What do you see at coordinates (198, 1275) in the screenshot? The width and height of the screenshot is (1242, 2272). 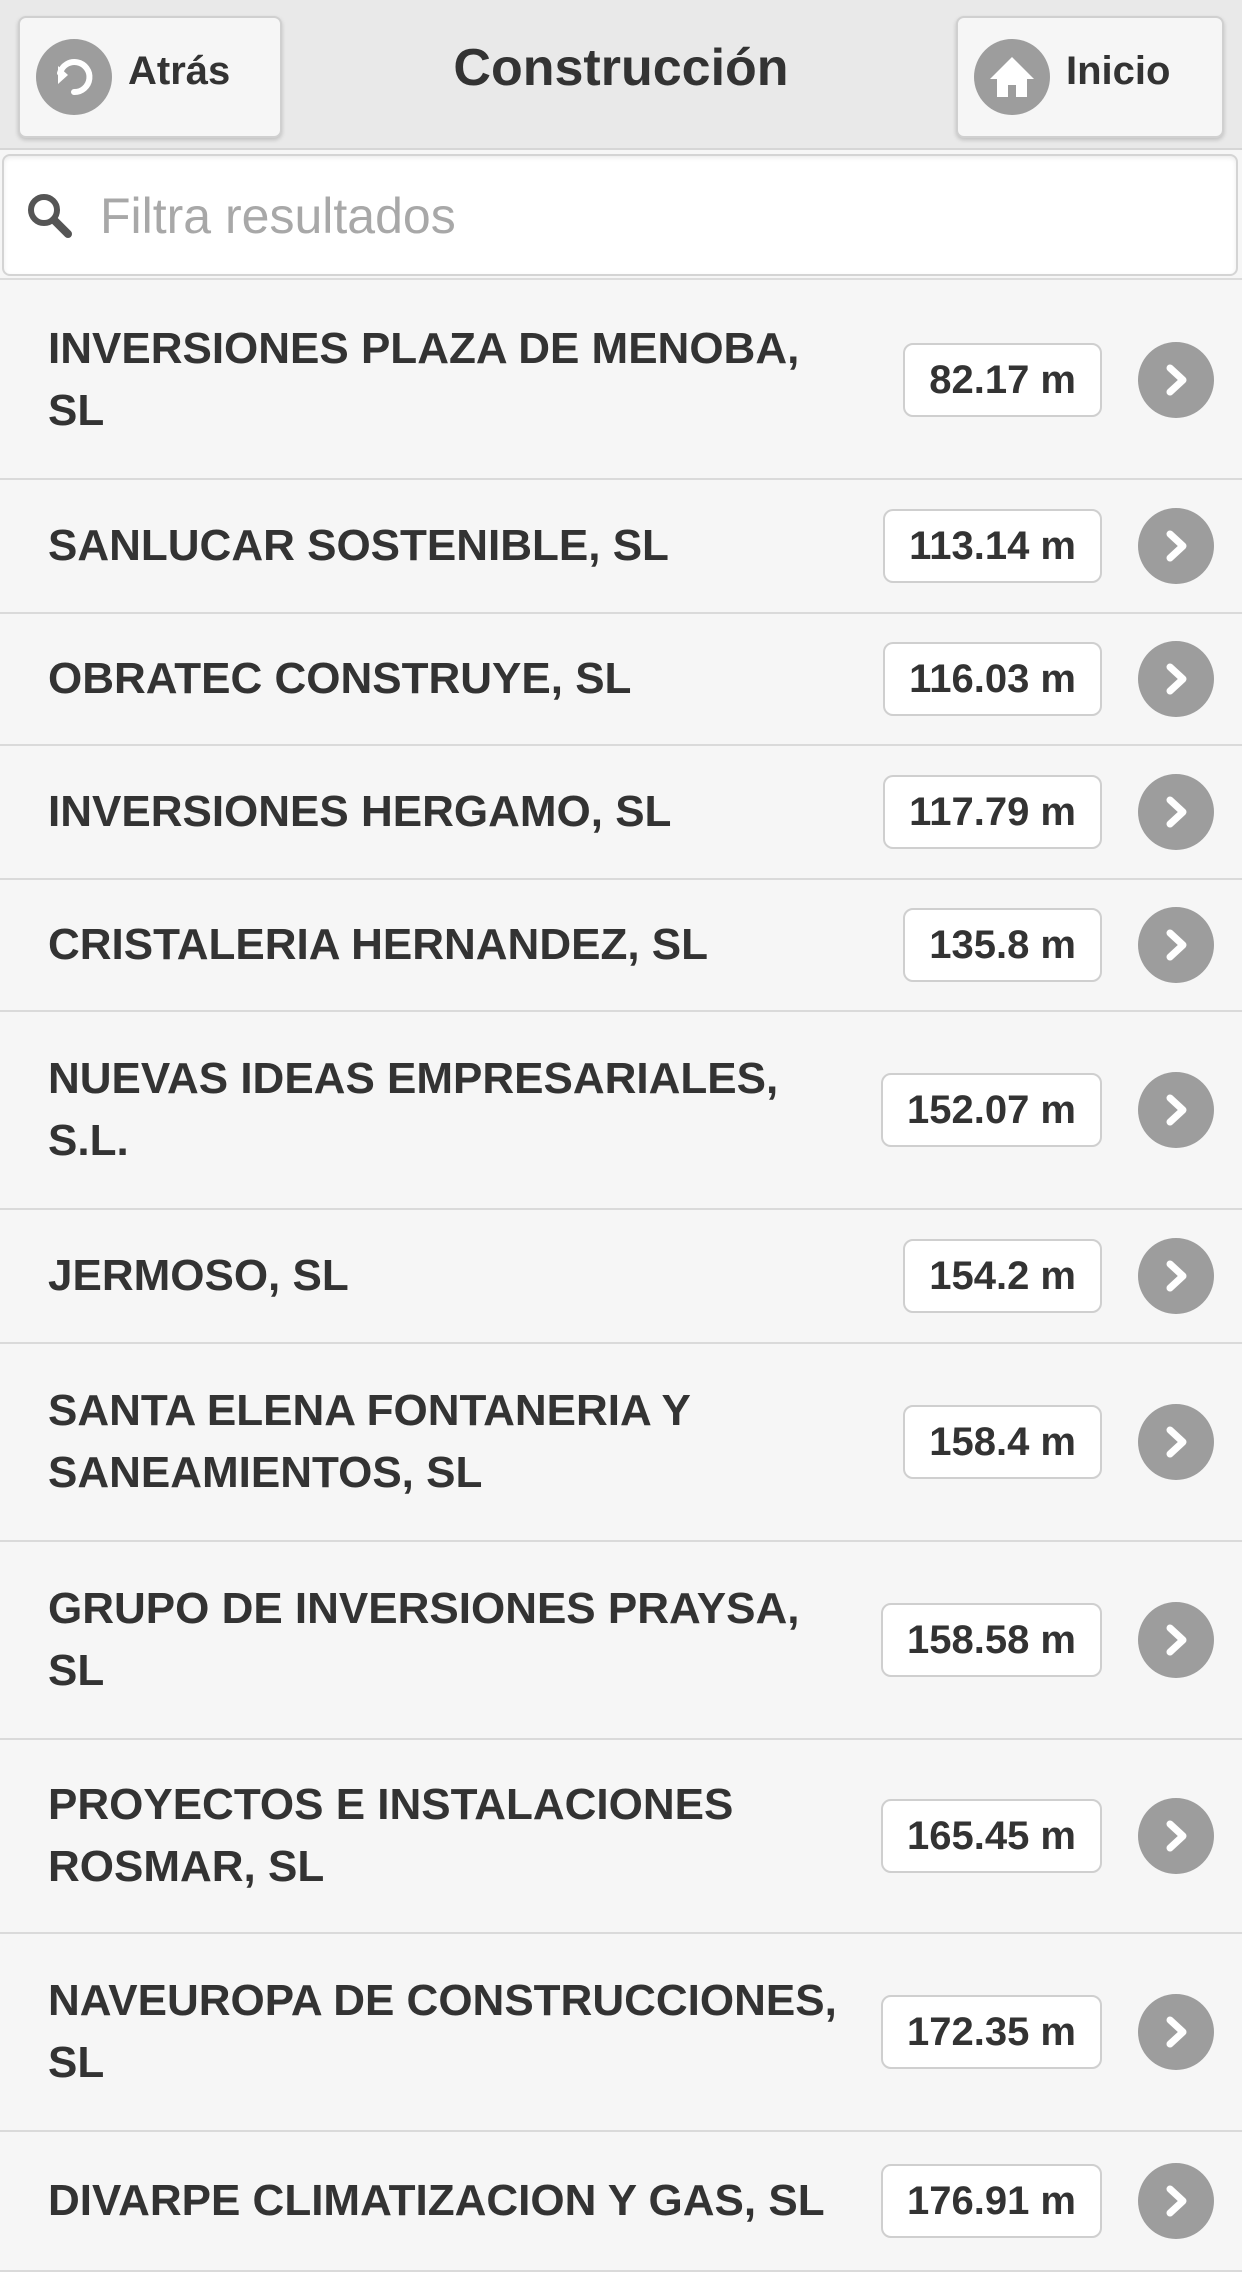 I see `business-name: JERMOSO, SL` at bounding box center [198, 1275].